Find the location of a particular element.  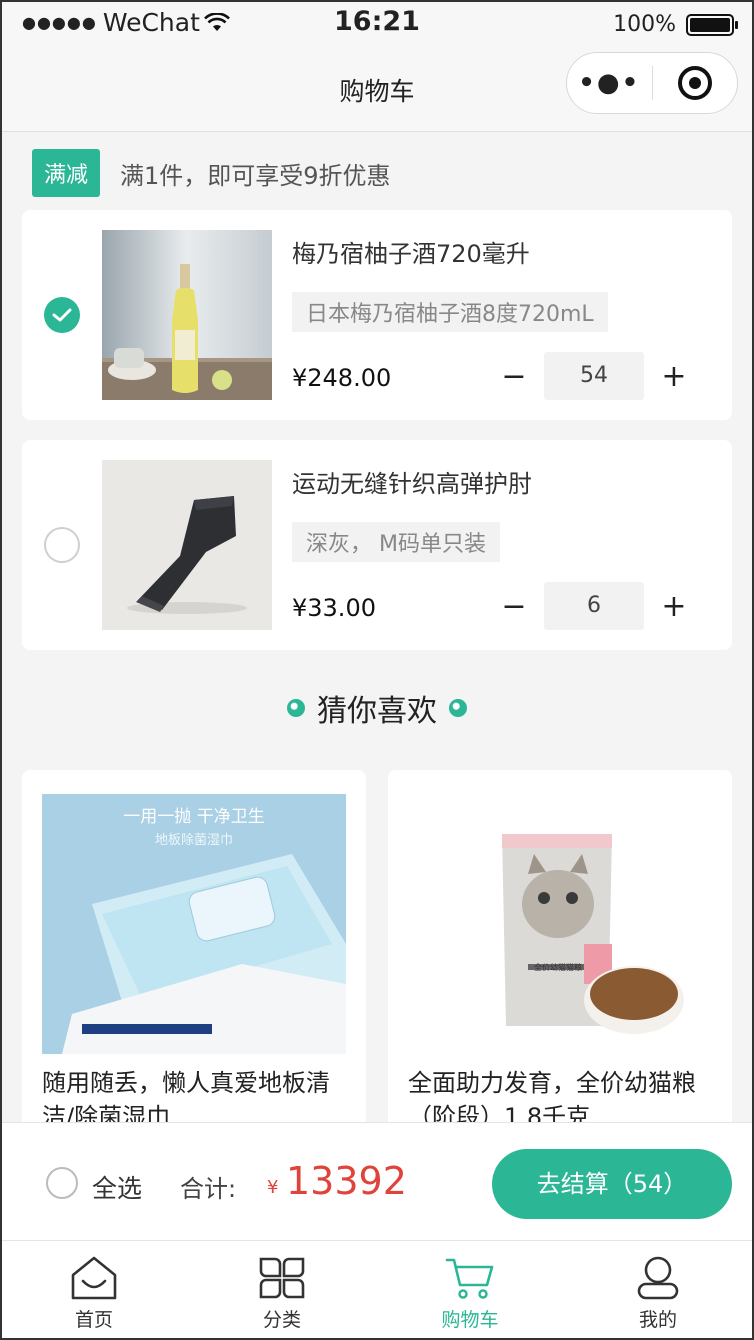

recommendation-card: 一用一抛 干净卫生 地板除菌湿巾 随用随丢，懒人真爱地板清洁/除菌湿巾 is located at coordinates (194, 970).